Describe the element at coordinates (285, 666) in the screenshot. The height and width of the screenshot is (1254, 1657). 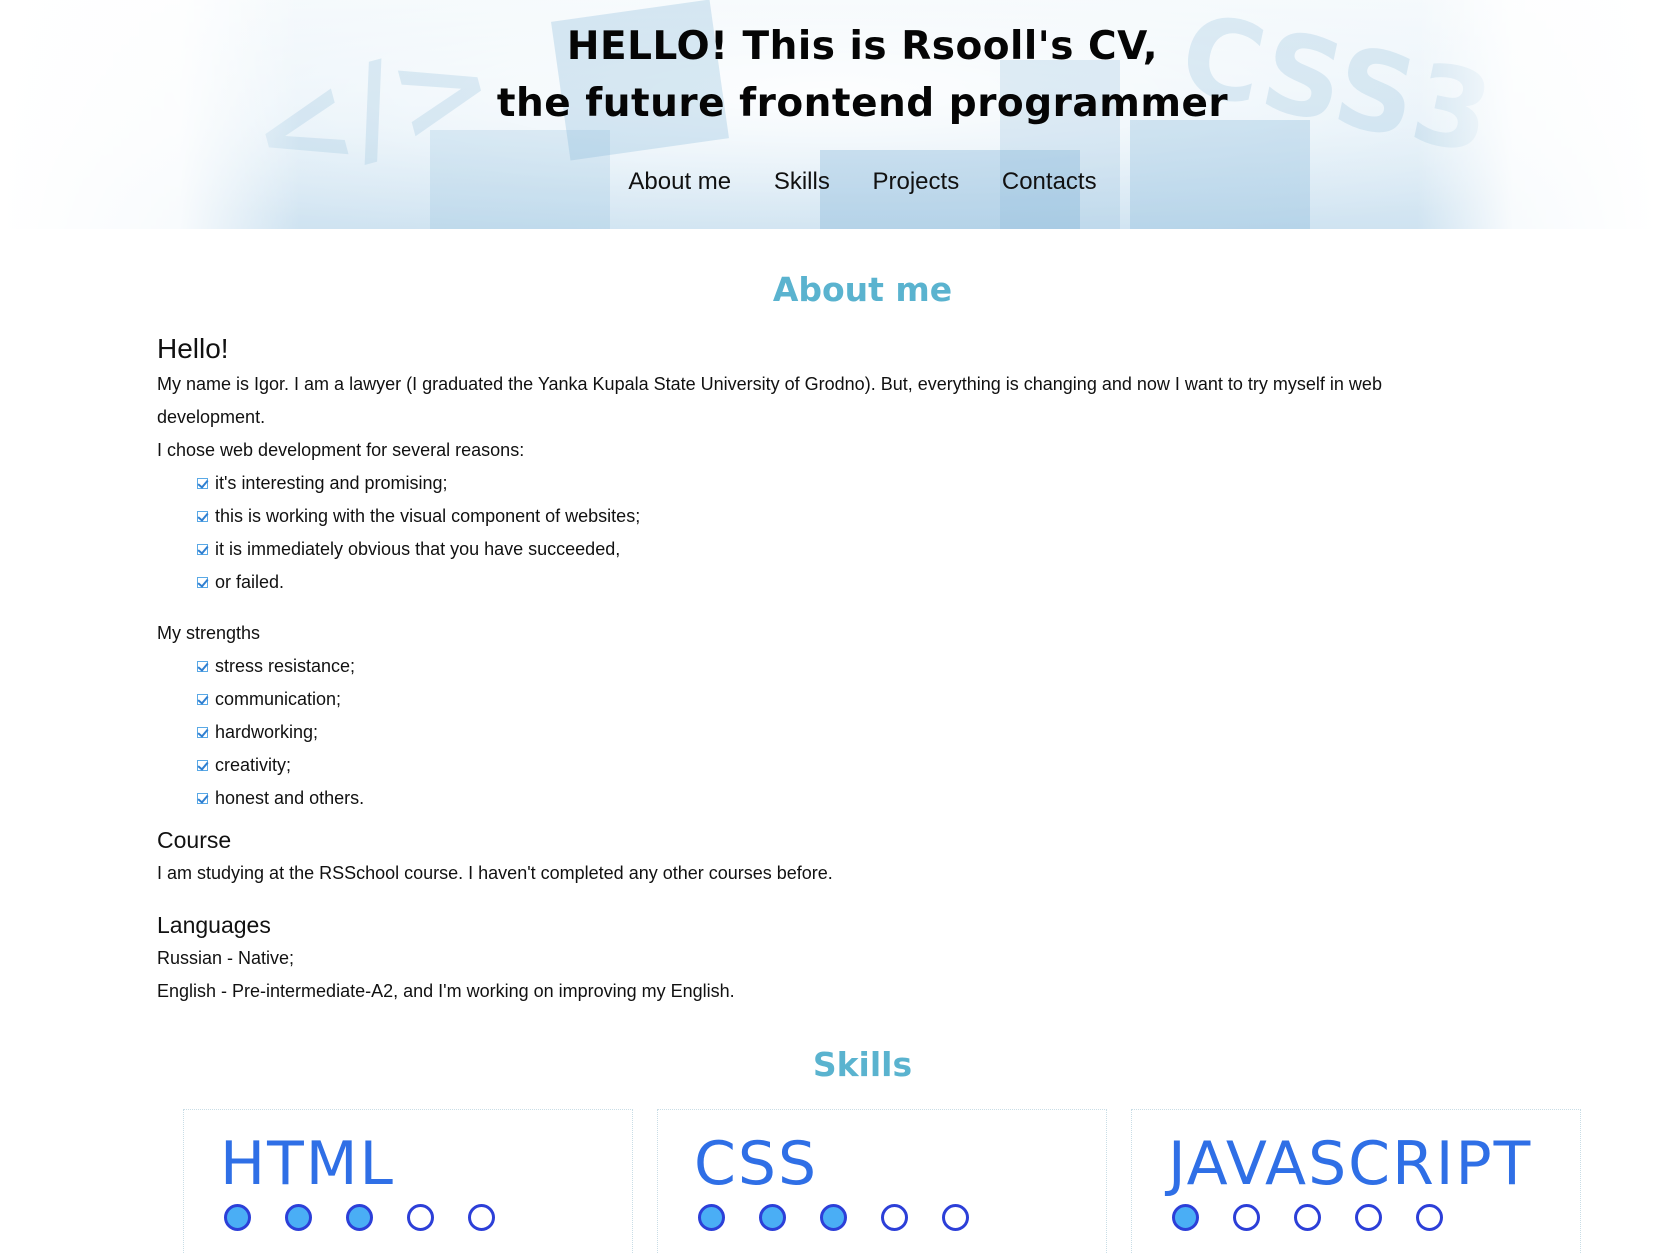
I see `list-item-text: stress resistance;` at that location.